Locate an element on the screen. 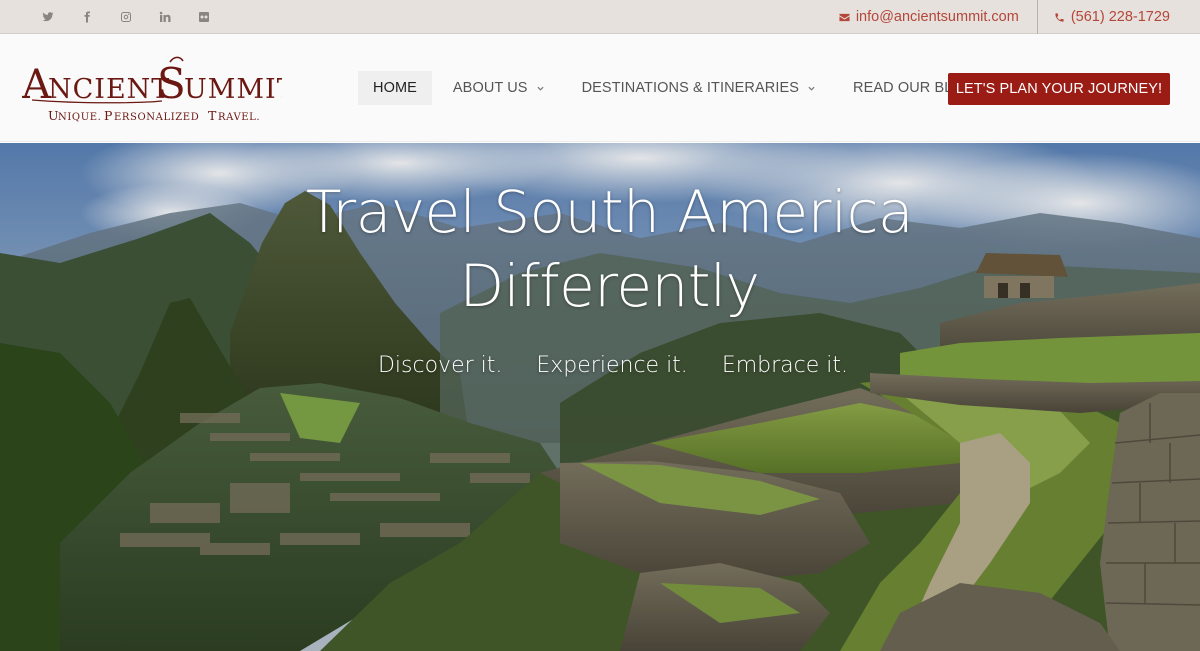 The height and width of the screenshot is (651, 1200). email-text: info@ancientsummit.com is located at coordinates (937, 17).